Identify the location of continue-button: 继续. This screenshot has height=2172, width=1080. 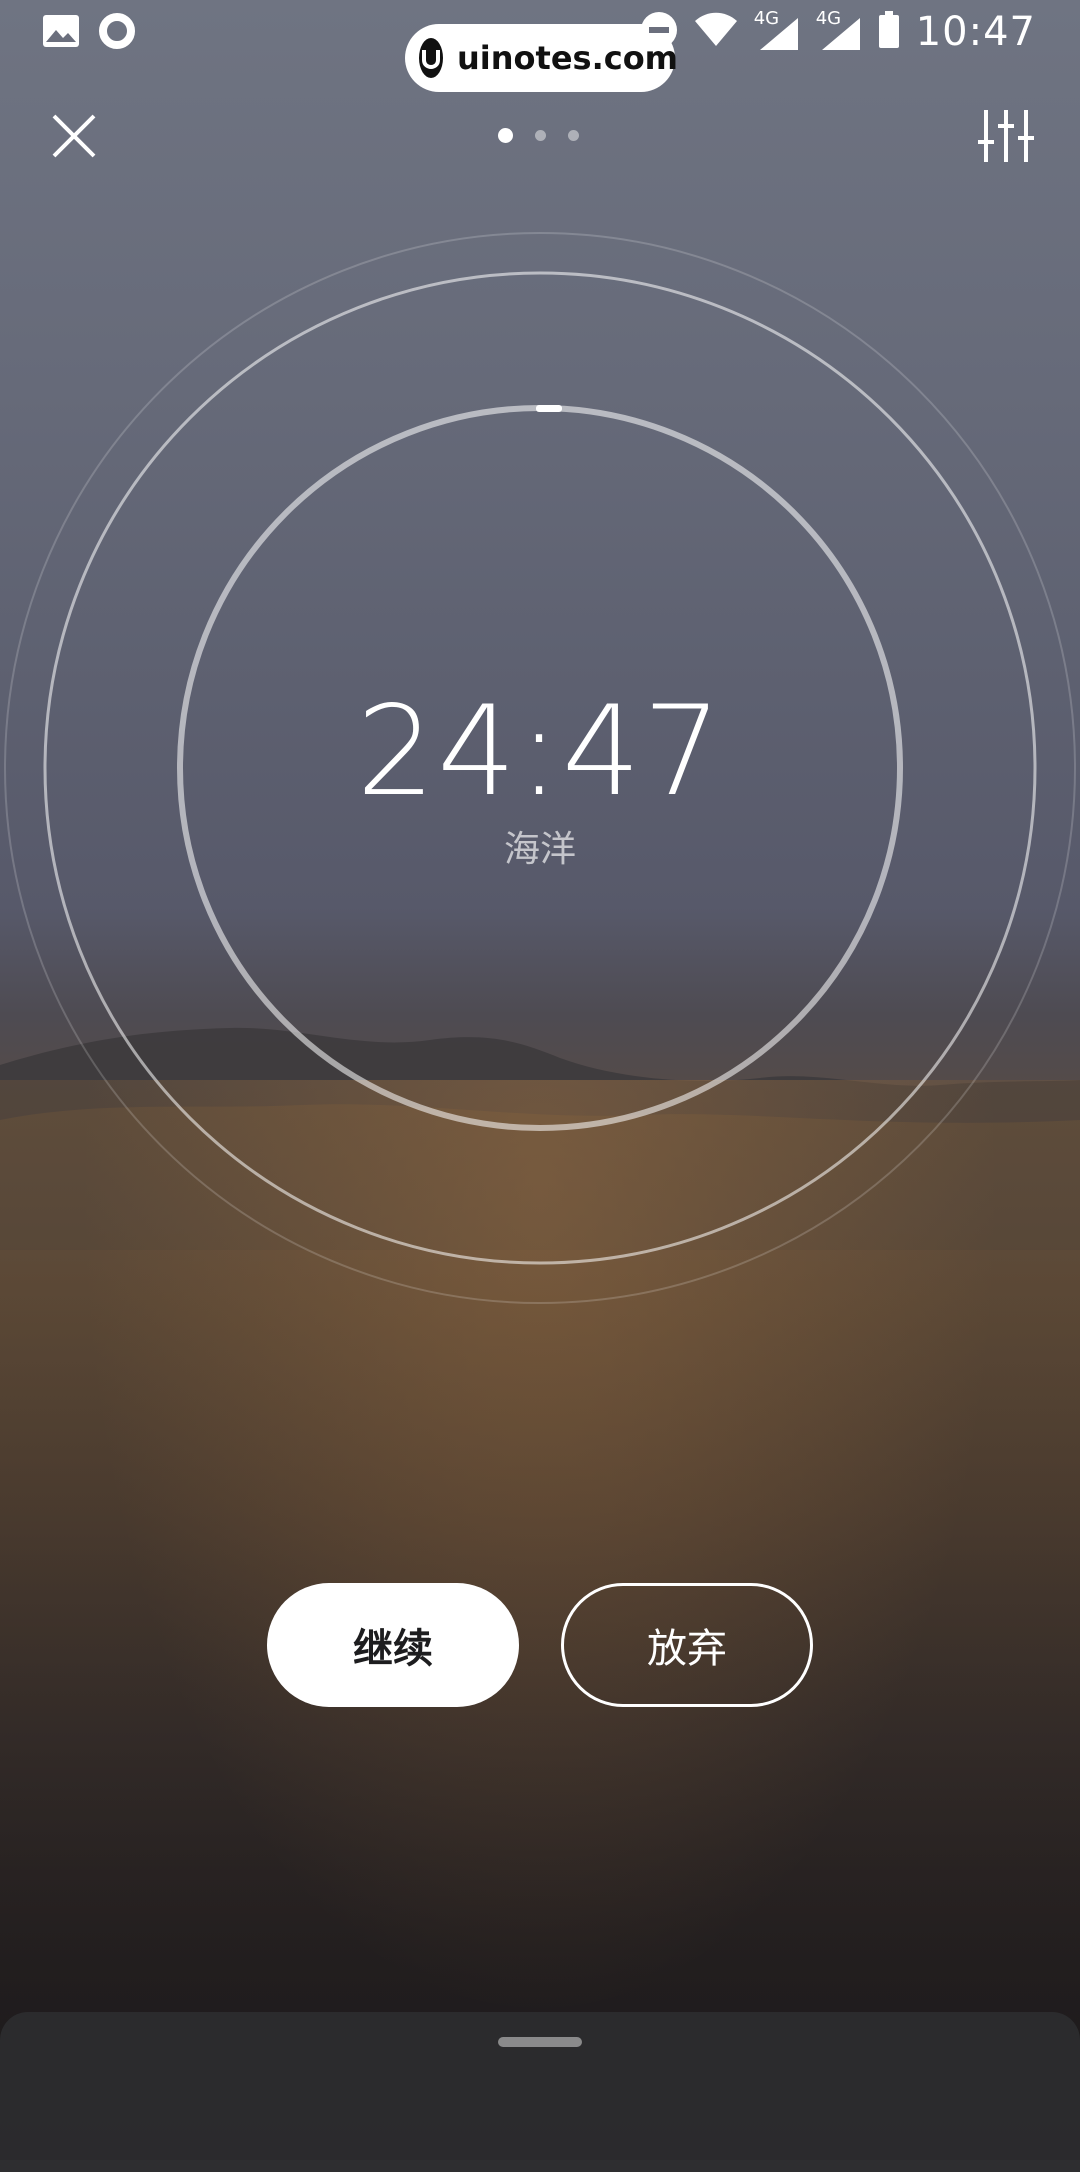
(393, 1645).